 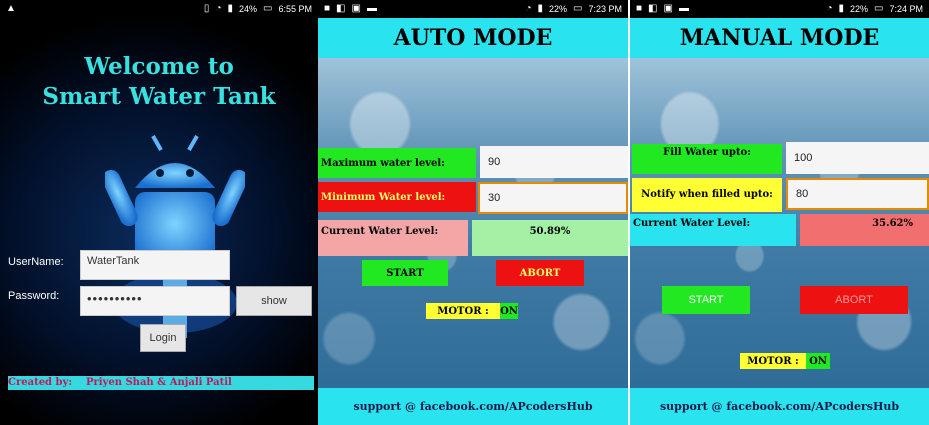 I want to click on credits-bar: Created by: Priyen Shah & Anjali Patil, so click(x=161, y=383).